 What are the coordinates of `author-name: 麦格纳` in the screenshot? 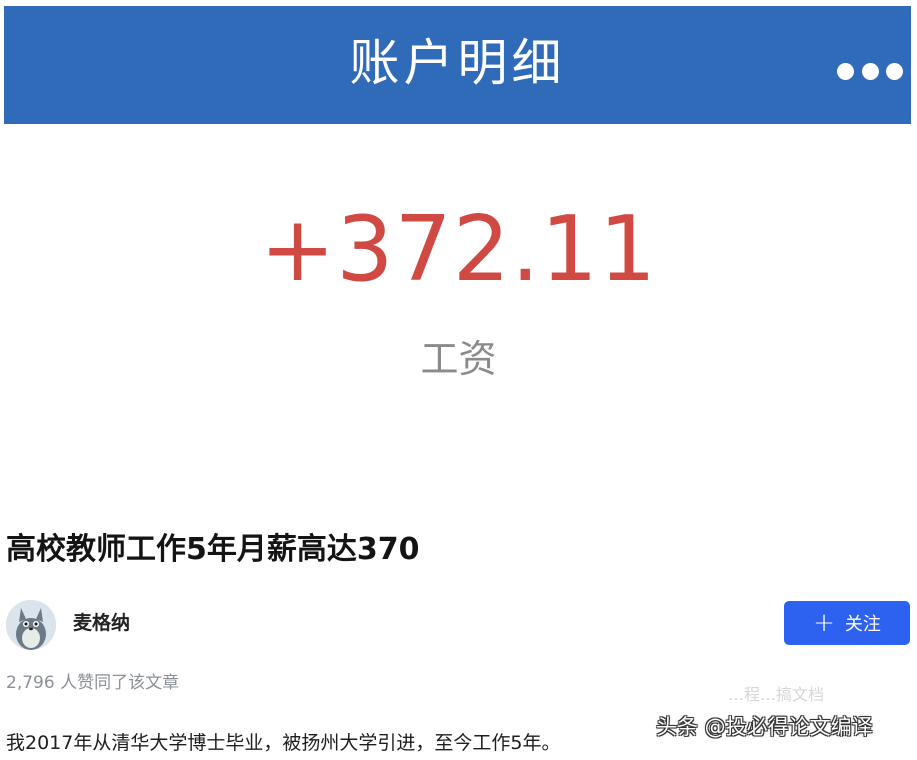 It's located at (101, 623).